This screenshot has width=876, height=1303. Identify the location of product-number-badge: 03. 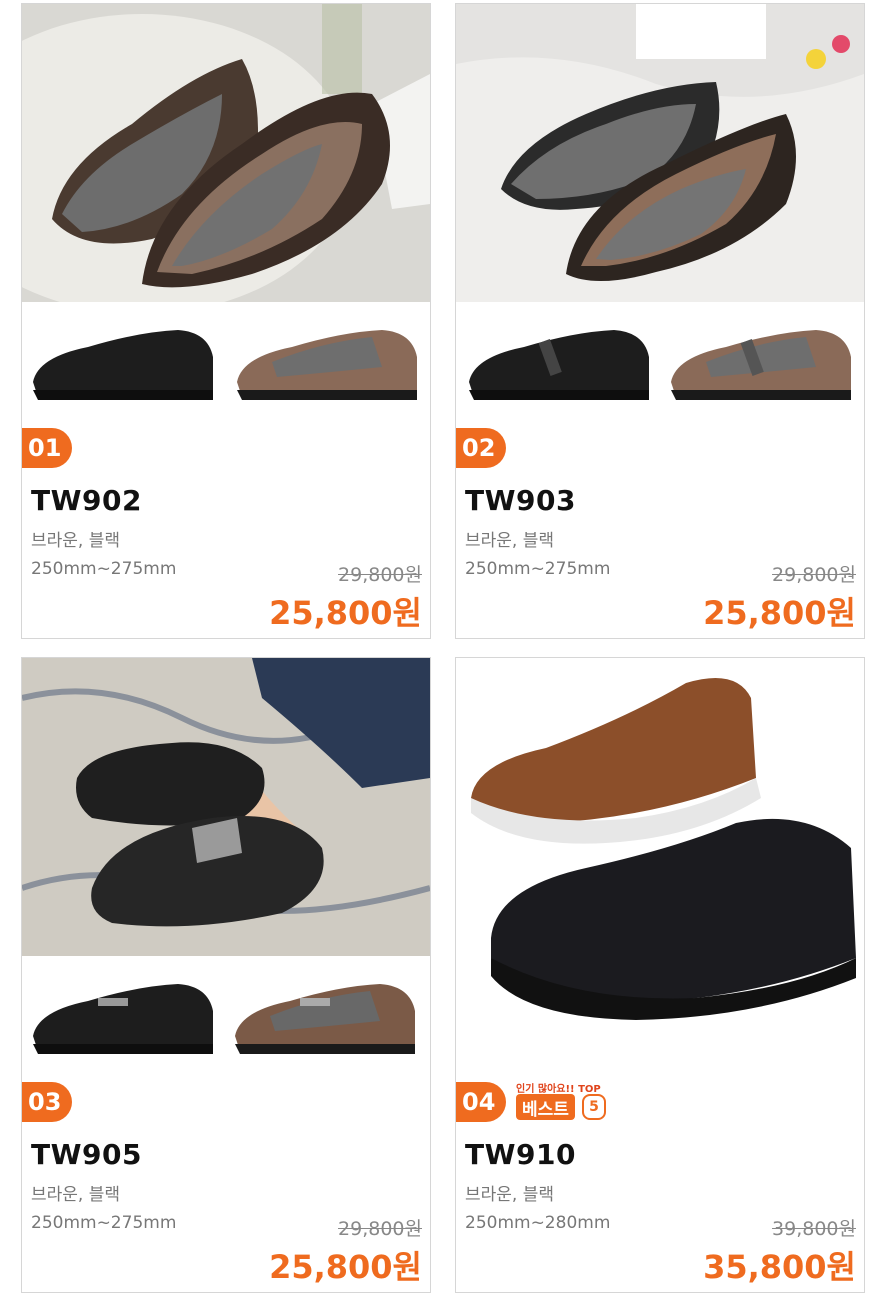
(47, 1102).